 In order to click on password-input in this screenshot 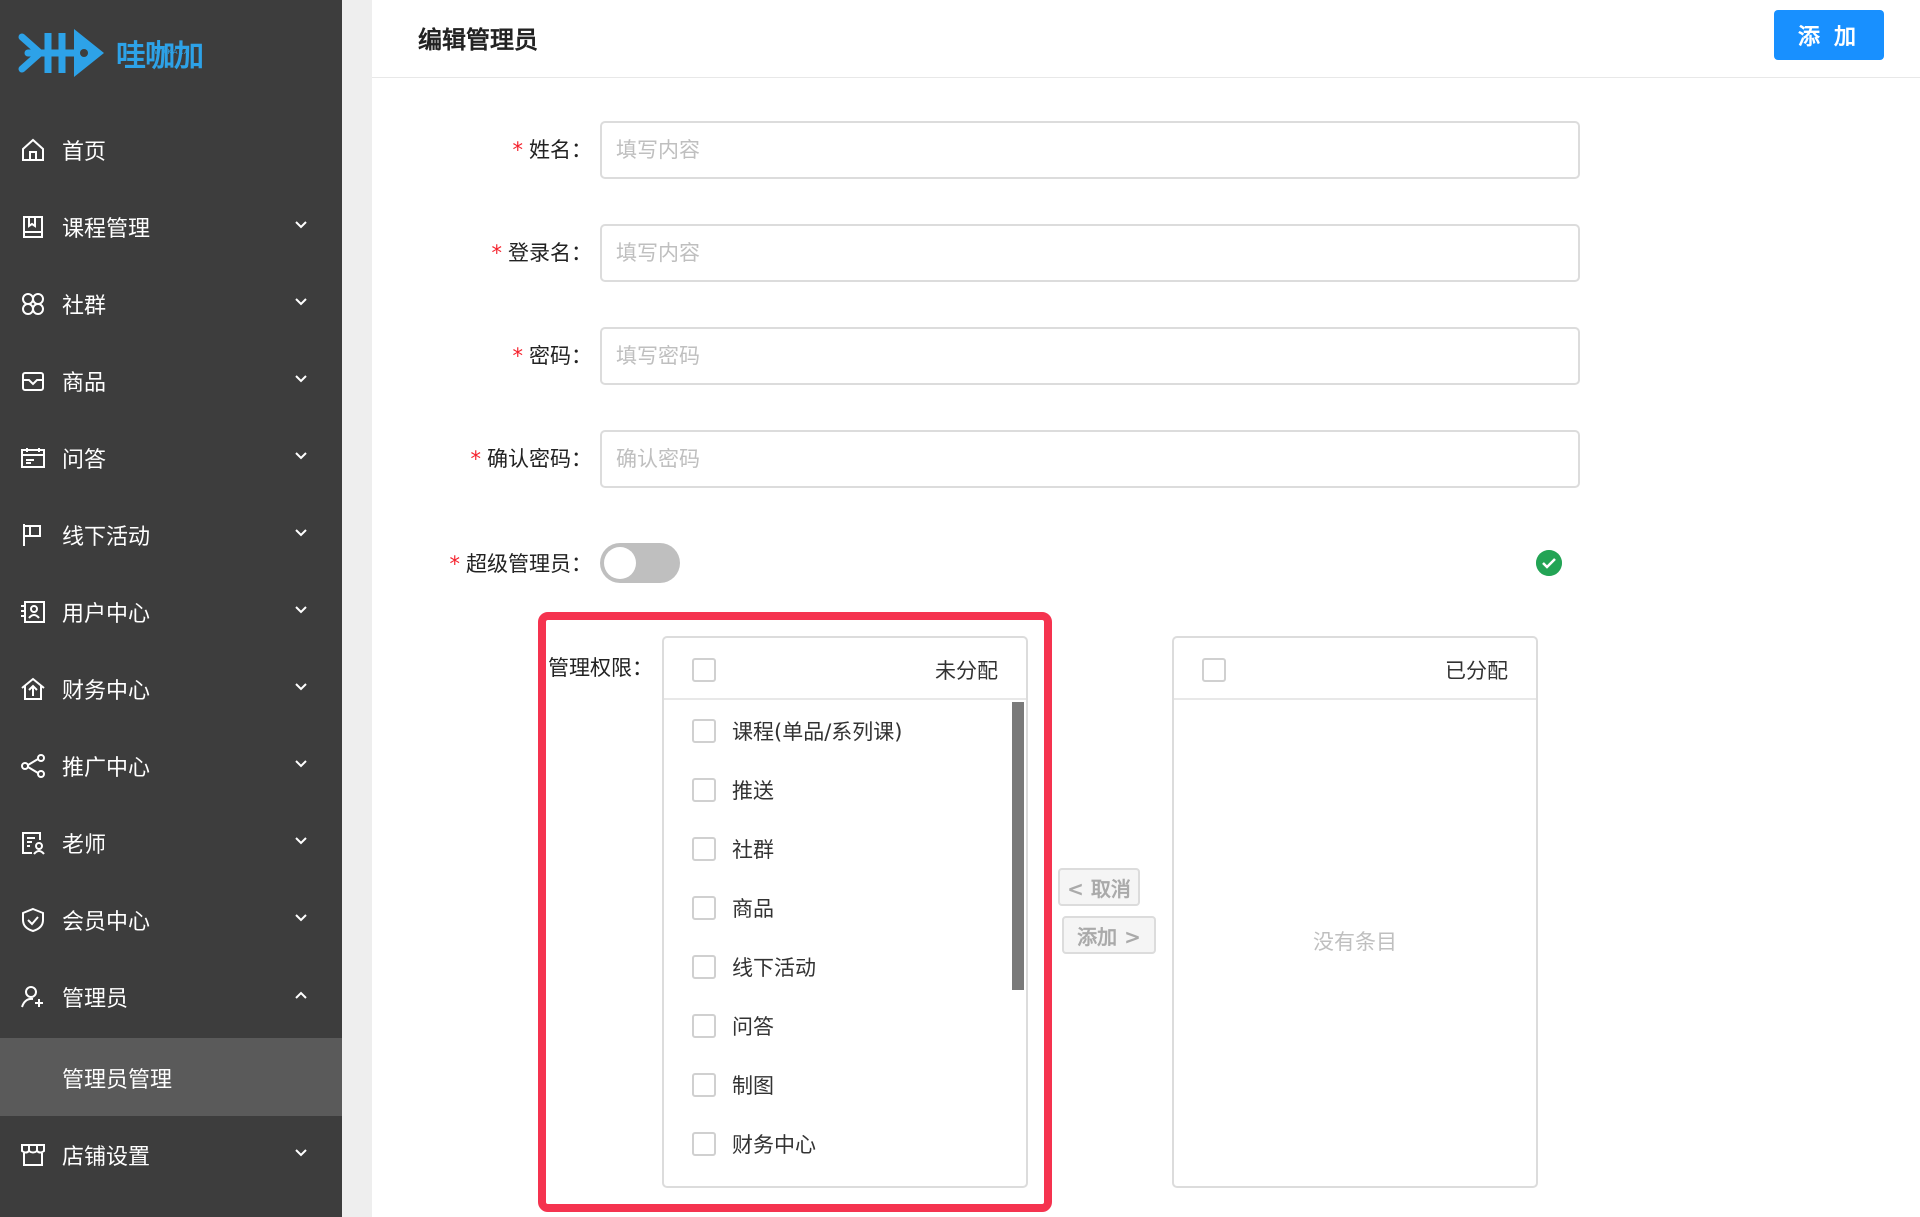, I will do `click(1090, 356)`.